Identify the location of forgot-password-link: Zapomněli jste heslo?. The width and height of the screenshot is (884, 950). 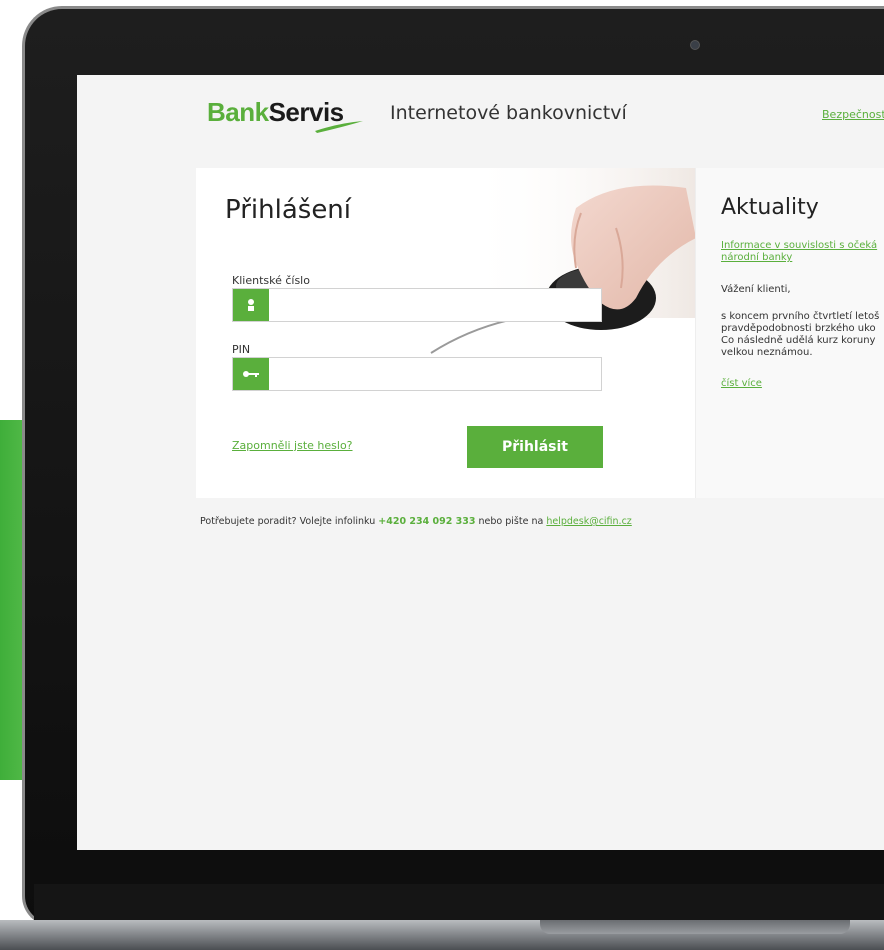
(292, 445).